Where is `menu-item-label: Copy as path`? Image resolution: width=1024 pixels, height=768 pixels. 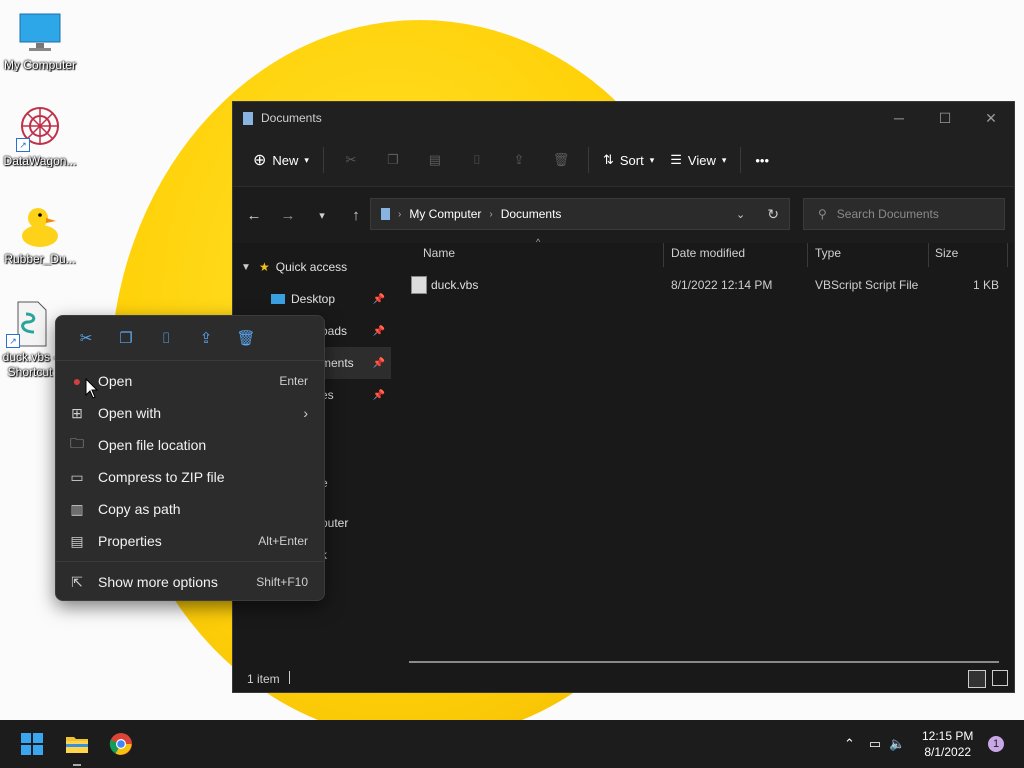 menu-item-label: Copy as path is located at coordinates (139, 509).